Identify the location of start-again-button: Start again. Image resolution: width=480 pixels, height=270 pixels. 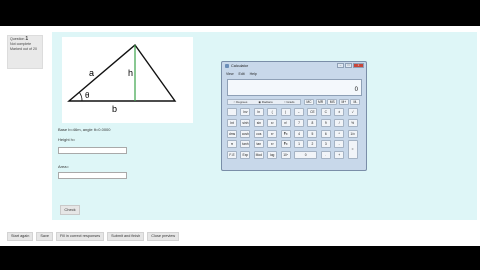
(20, 236).